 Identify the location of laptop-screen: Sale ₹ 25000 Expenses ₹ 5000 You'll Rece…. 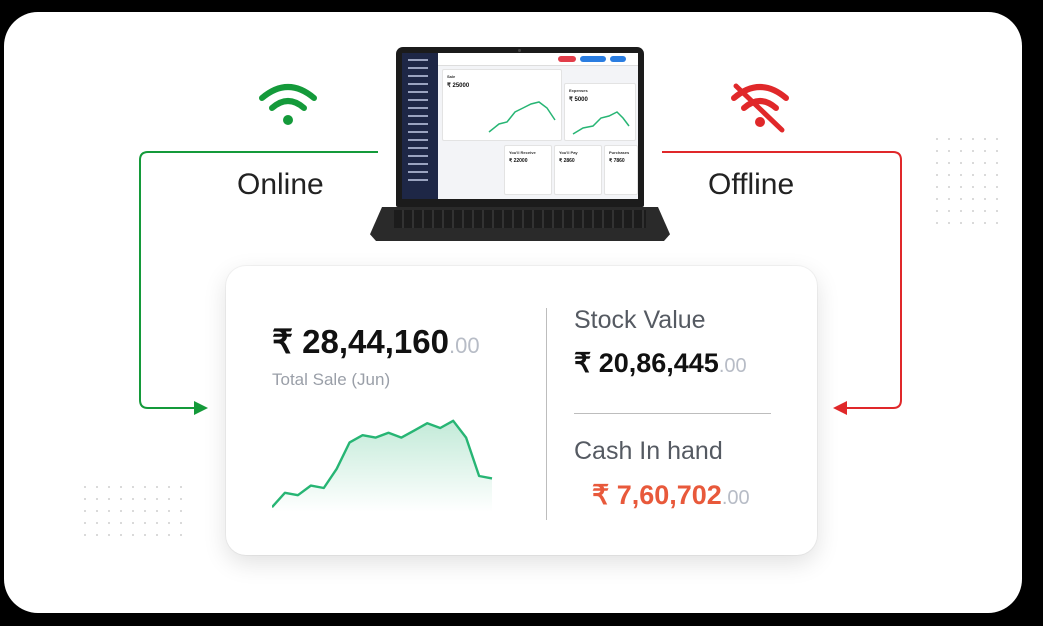
(520, 126).